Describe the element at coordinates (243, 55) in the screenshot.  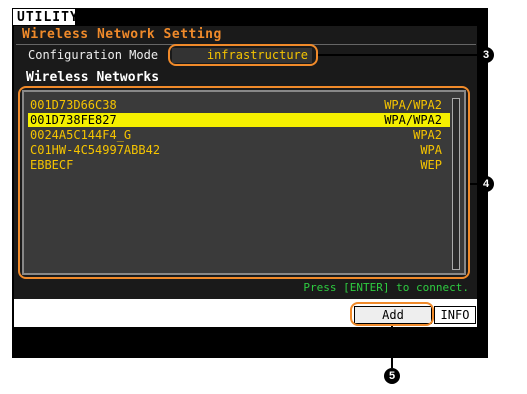
I see `callout-box-config-mode` at that location.